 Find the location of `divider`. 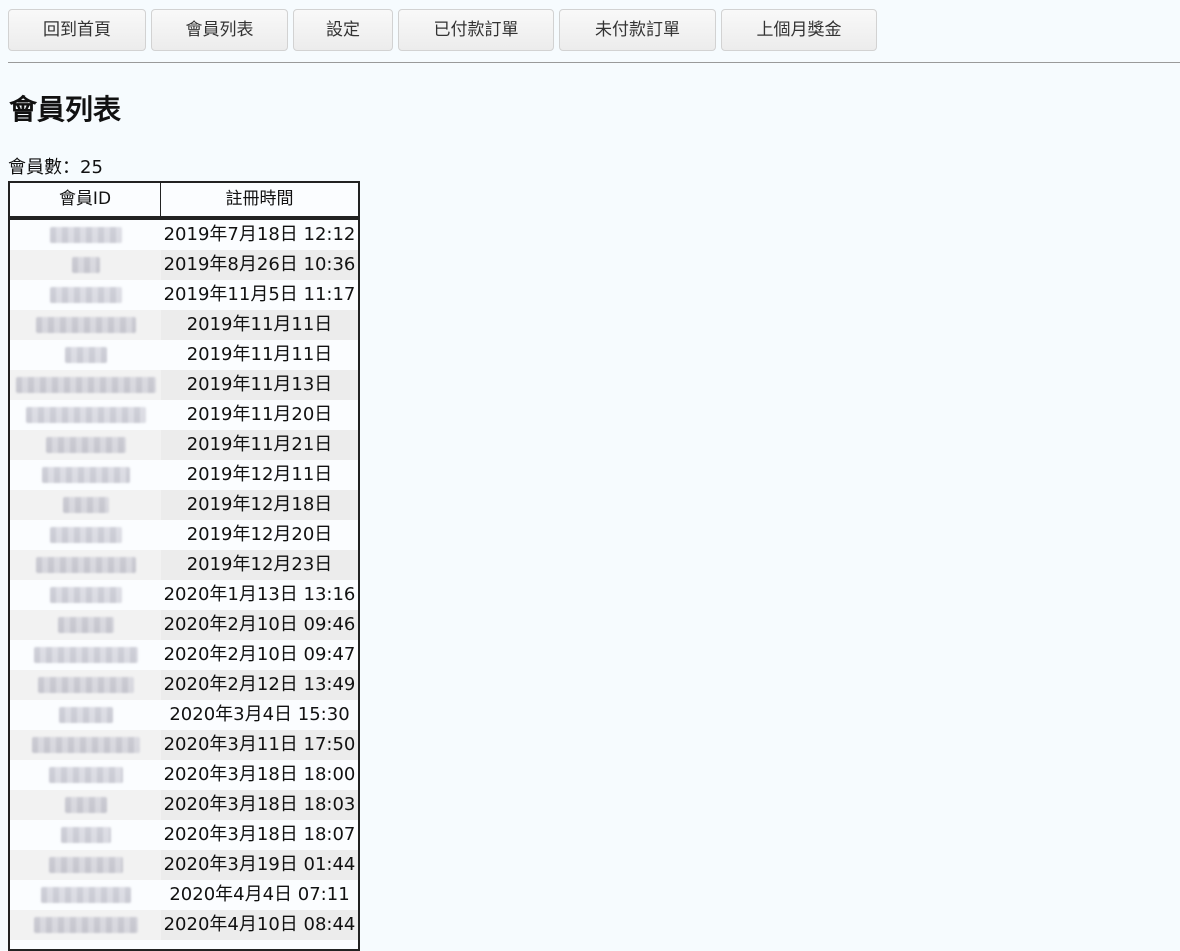

divider is located at coordinates (594, 62).